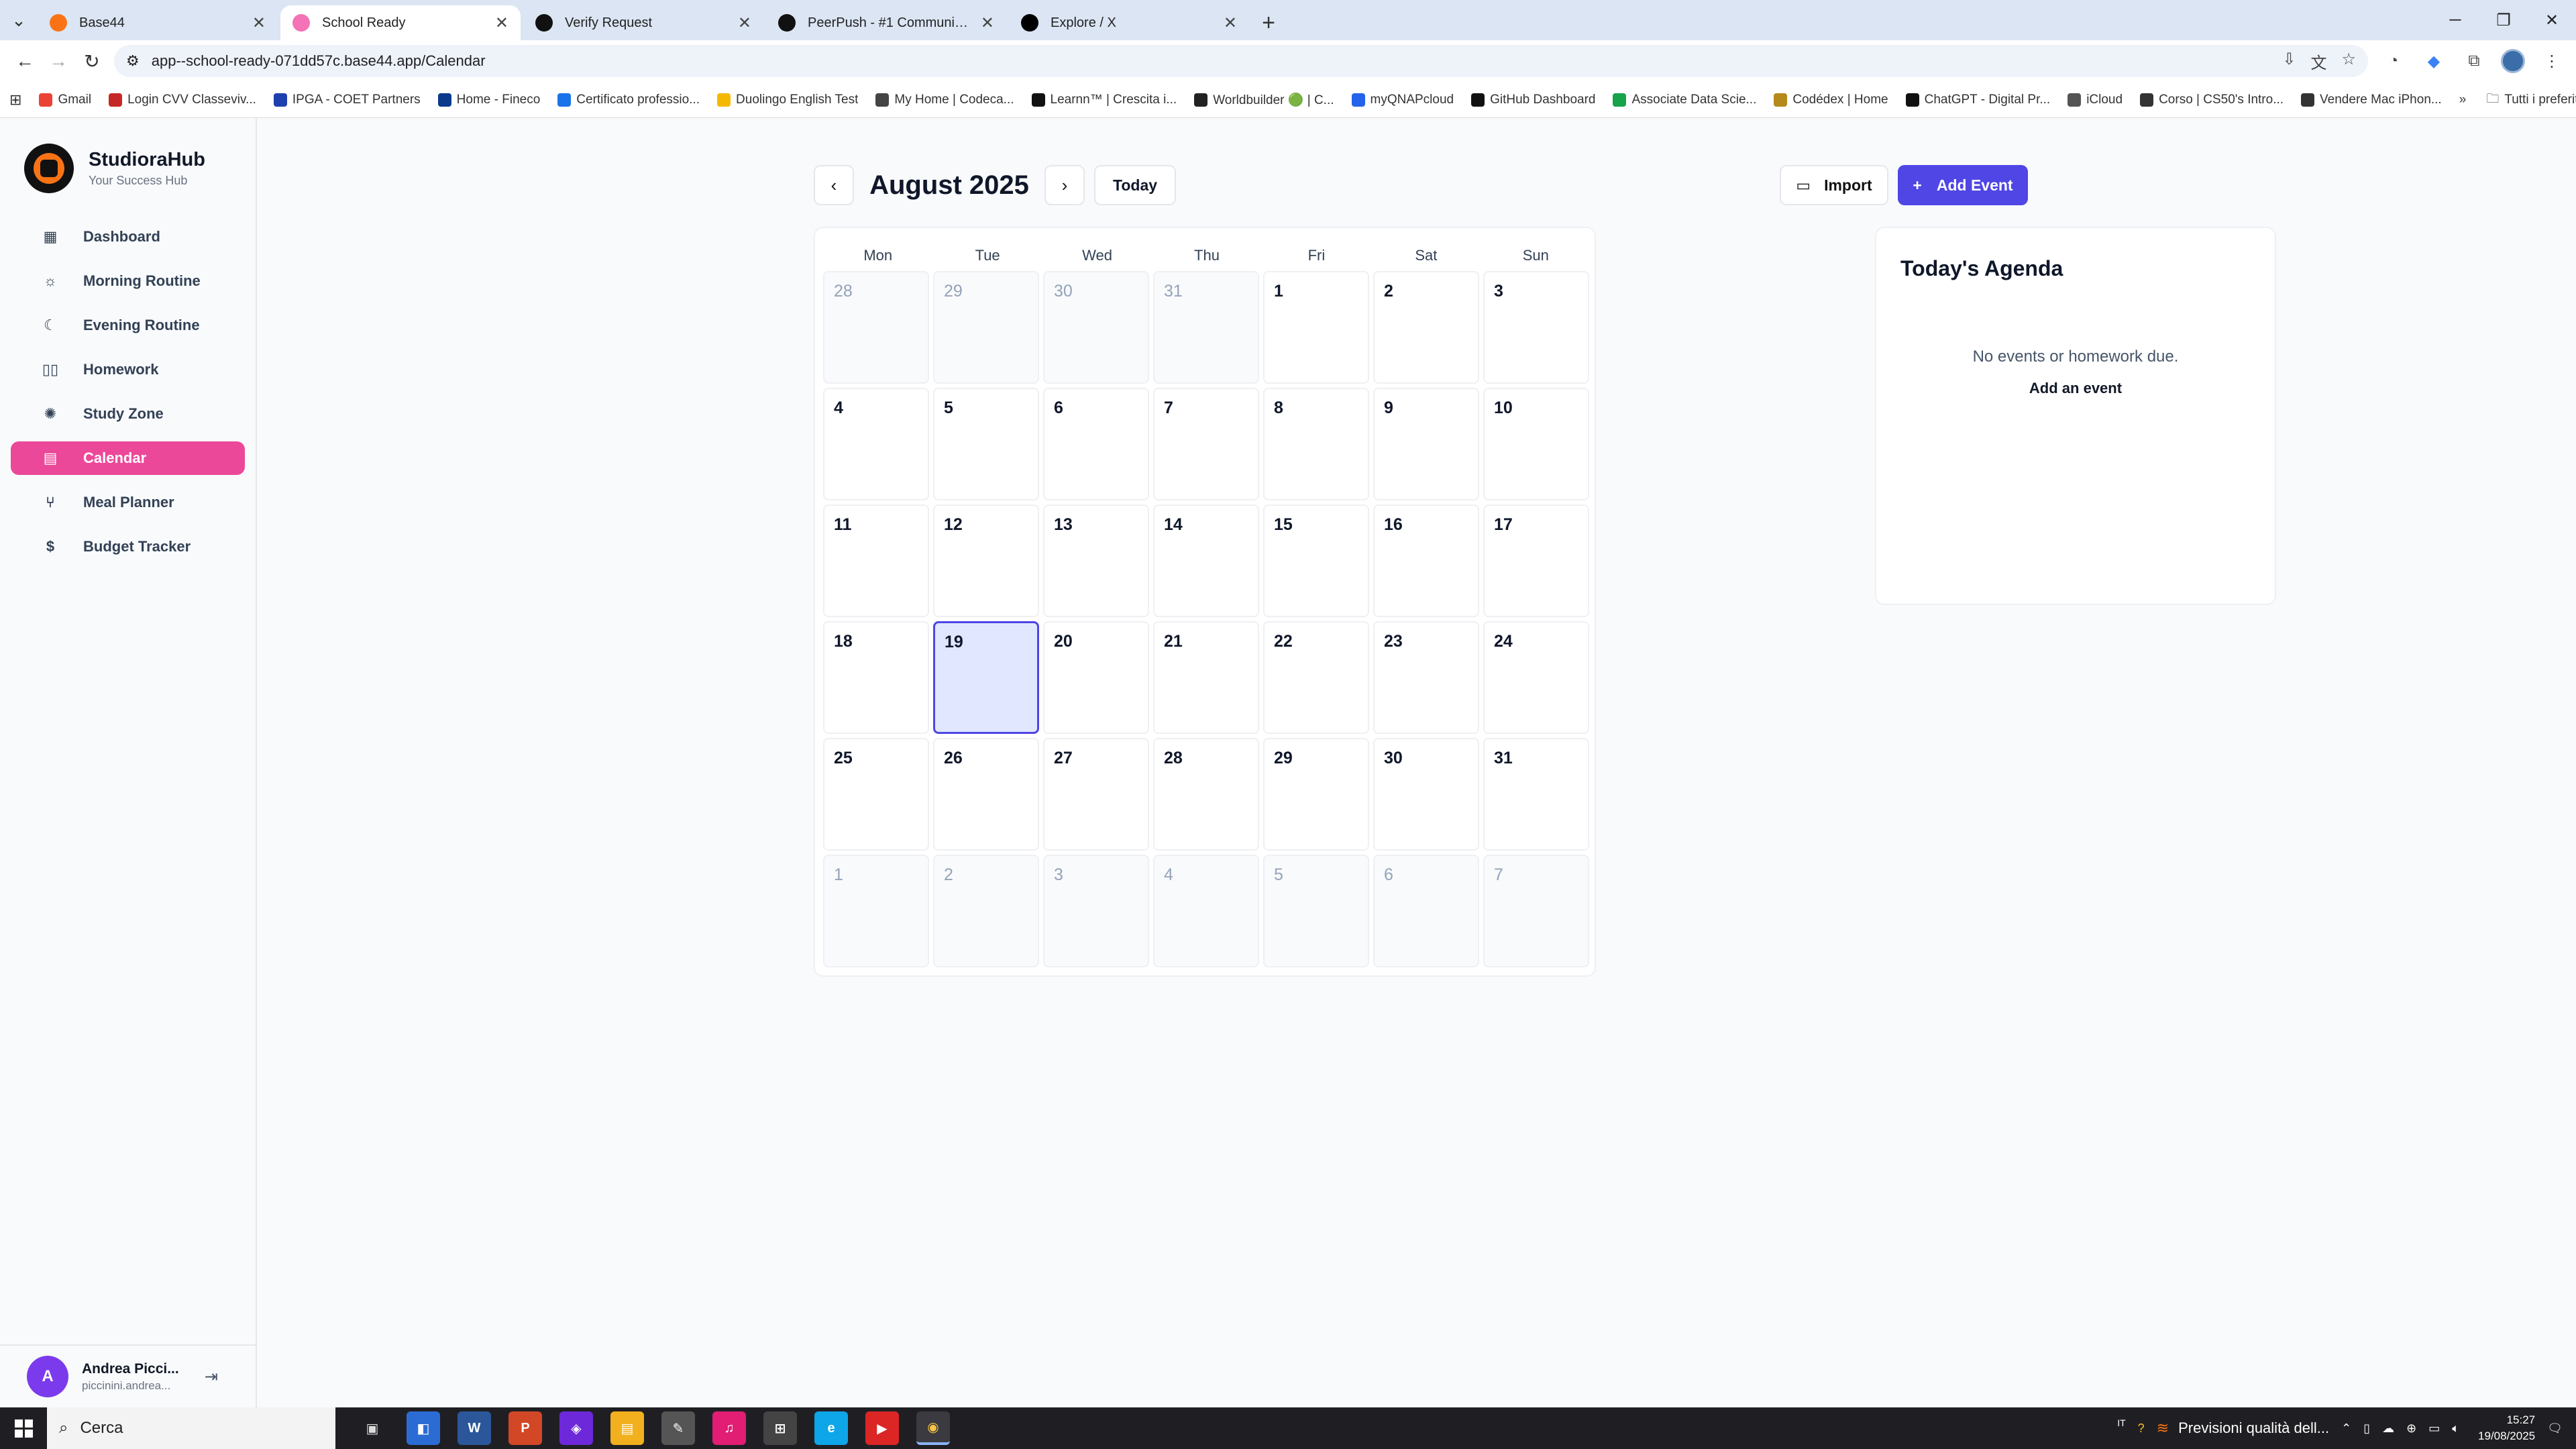 The width and height of the screenshot is (2576, 1449). I want to click on close-window-icon: ✕, so click(2552, 20).